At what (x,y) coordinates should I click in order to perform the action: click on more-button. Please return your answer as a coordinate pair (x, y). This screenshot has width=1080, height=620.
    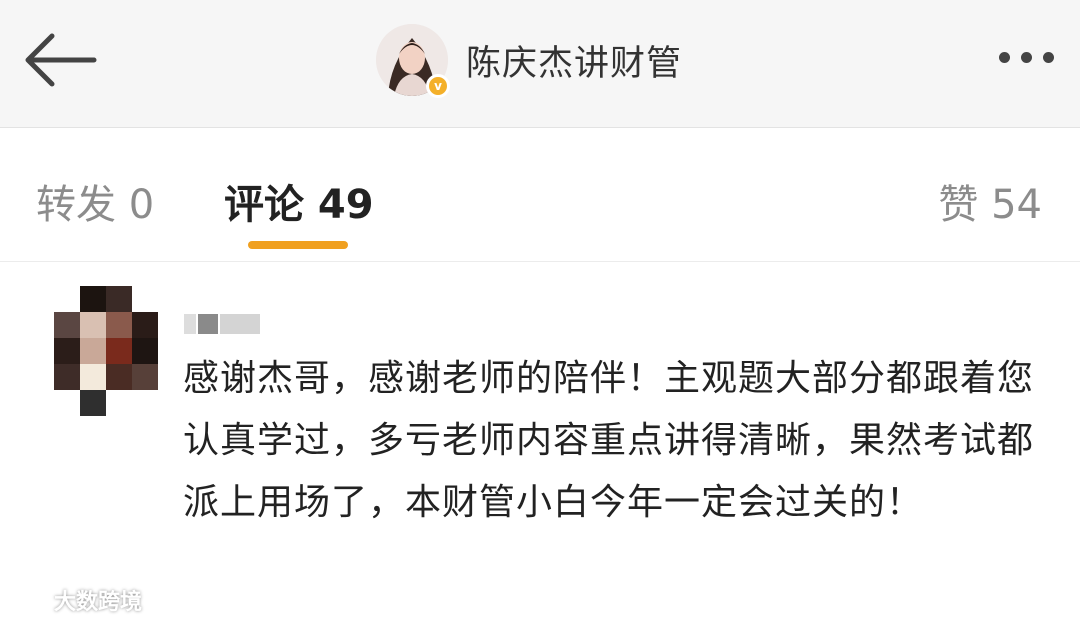
    Looking at the image, I should click on (1026, 57).